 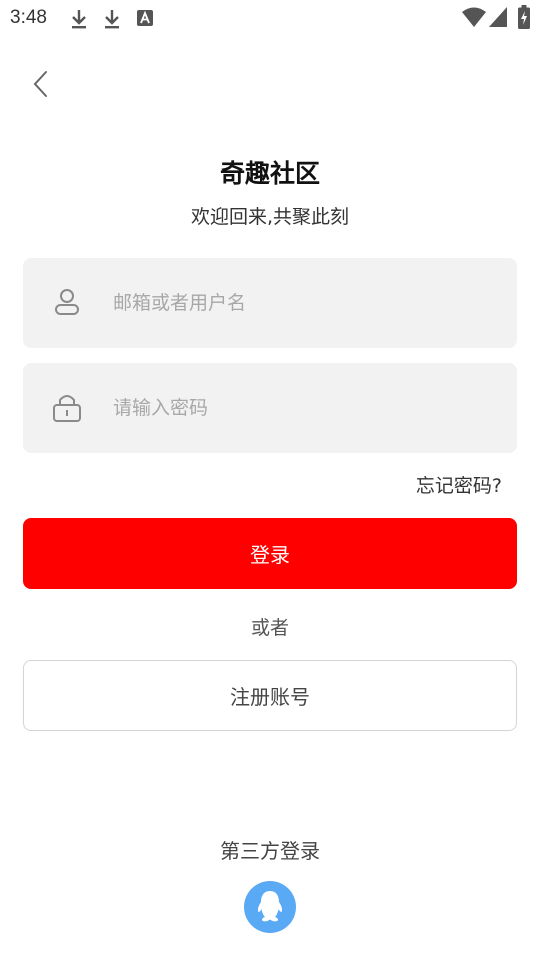 What do you see at coordinates (270, 553) in the screenshot?
I see `login-button: 登录` at bounding box center [270, 553].